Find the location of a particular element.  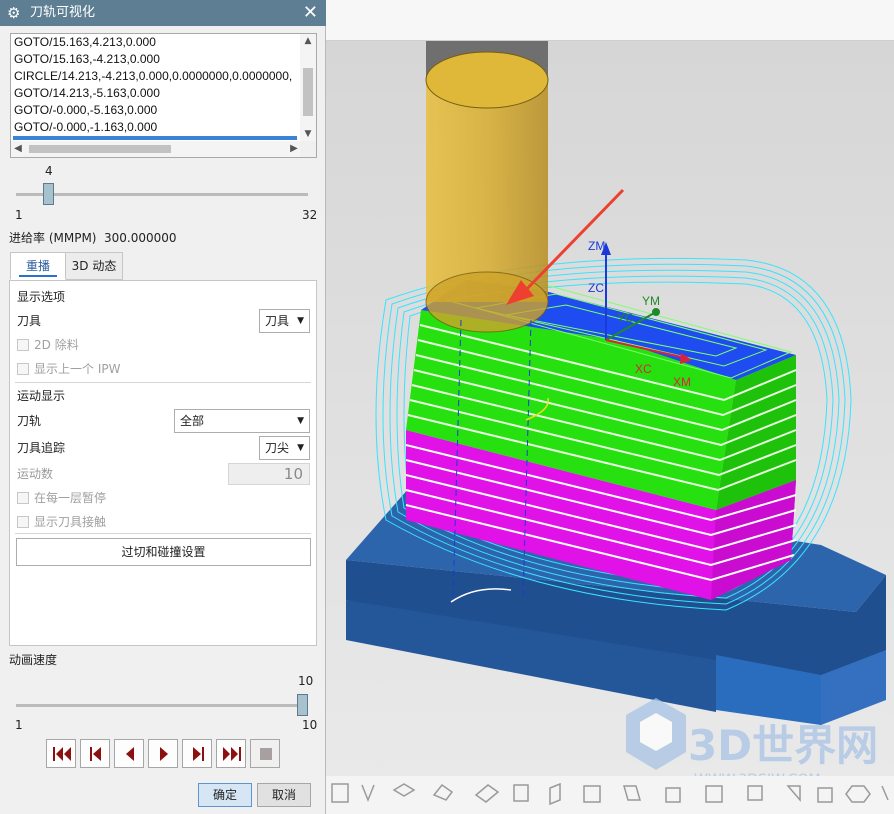

show-prev-ipw-checkbox is located at coordinates (23, 369).